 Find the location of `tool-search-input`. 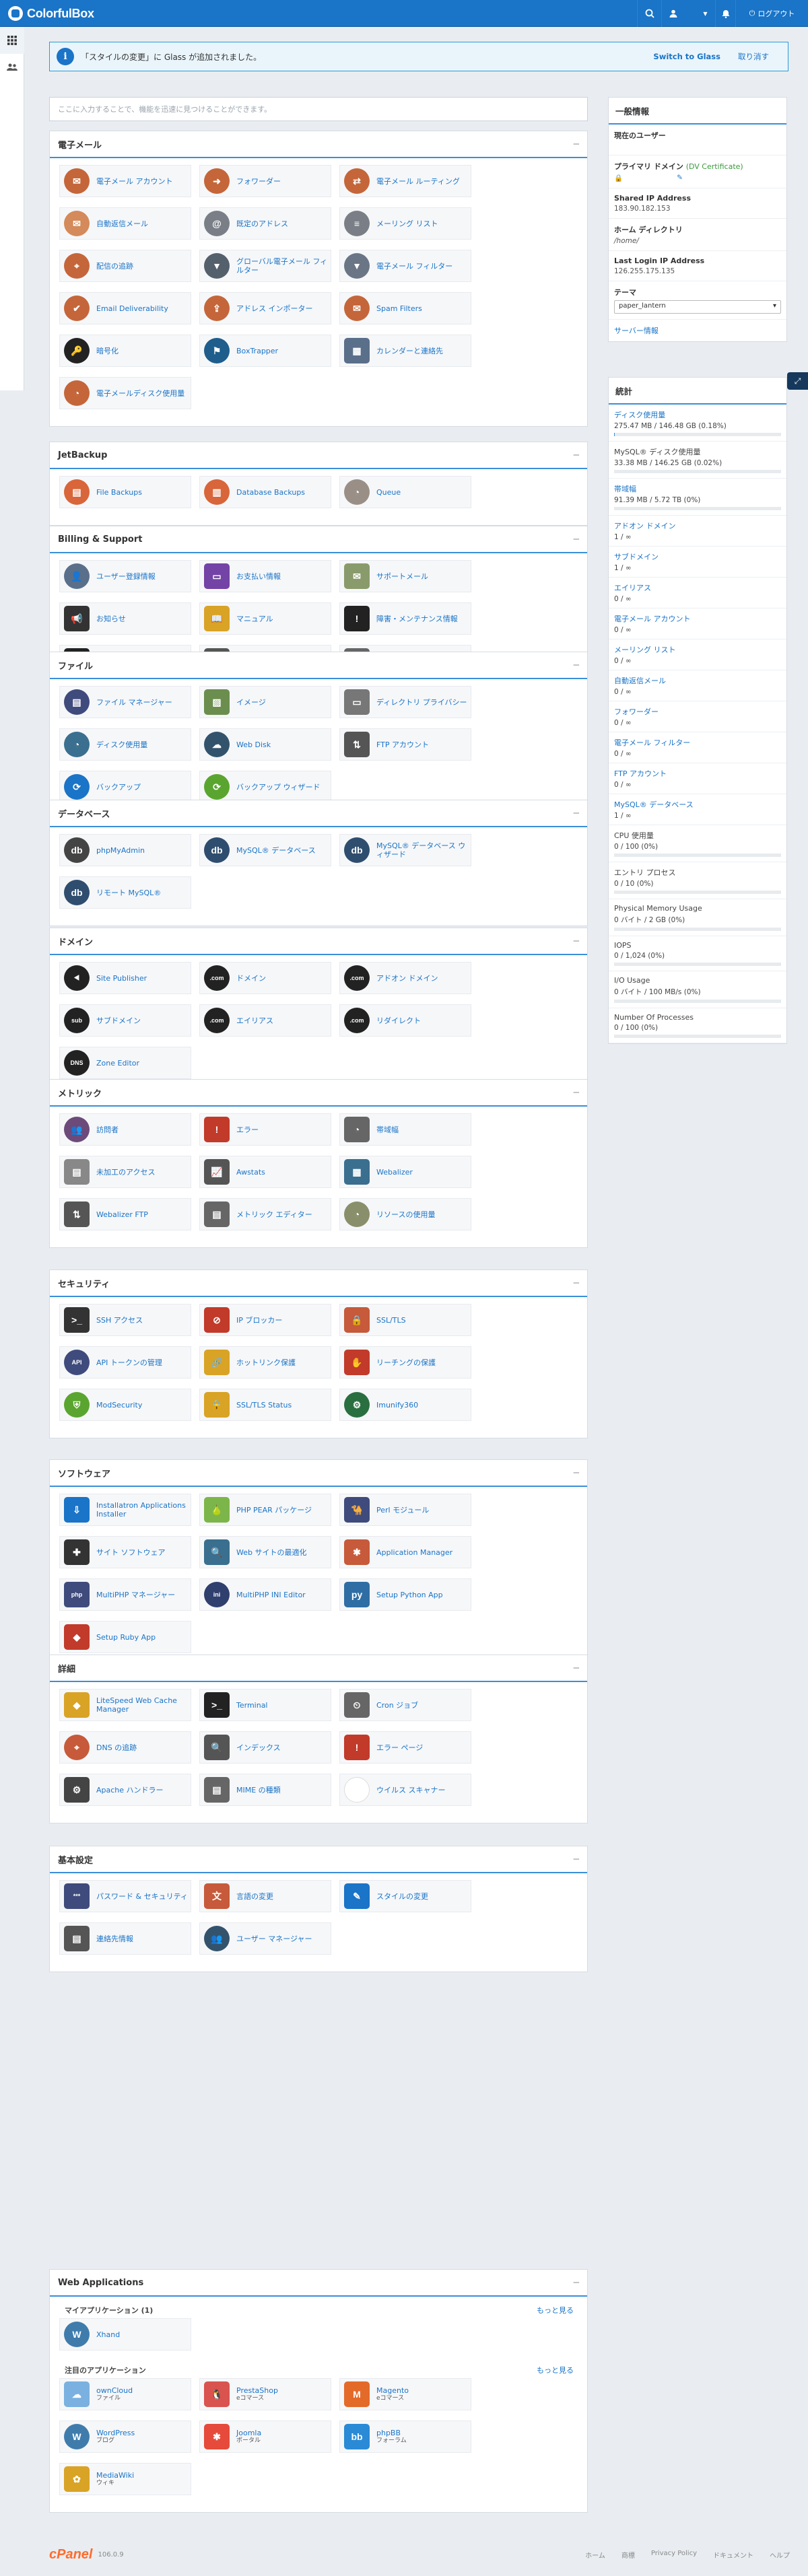

tool-search-input is located at coordinates (318, 109).